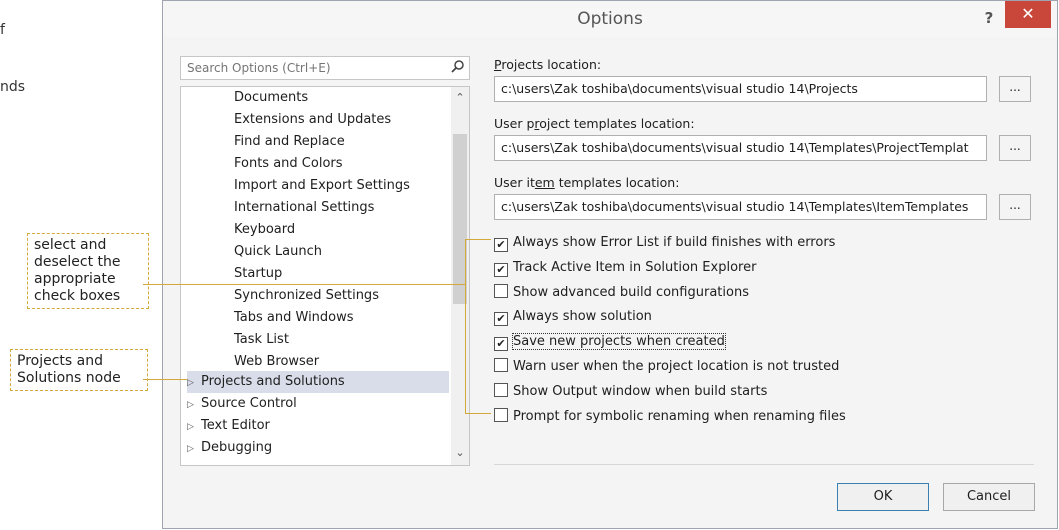 This screenshot has width=1059, height=530. What do you see at coordinates (312, 120) in the screenshot?
I see `tree-item: Extensions and Updates` at bounding box center [312, 120].